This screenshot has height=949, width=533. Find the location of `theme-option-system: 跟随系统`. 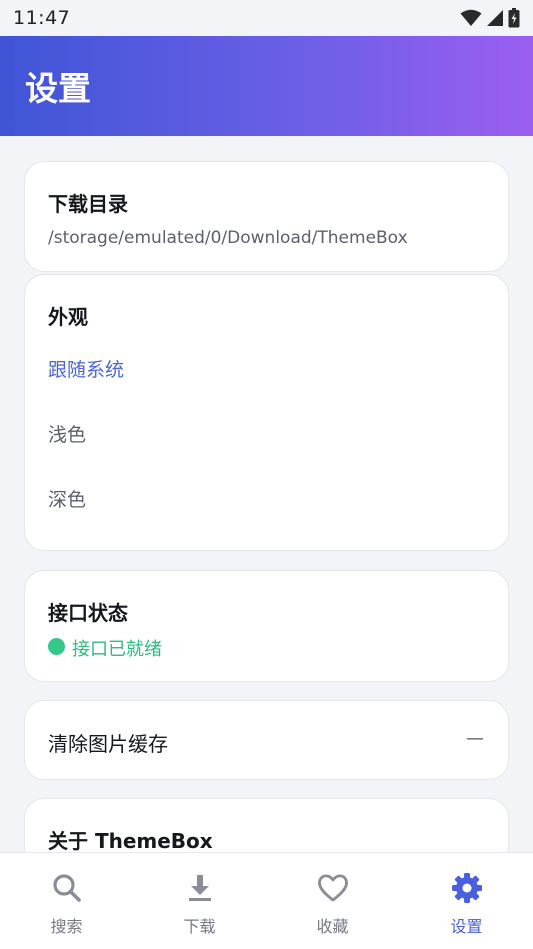

theme-option-system: 跟随系统 is located at coordinates (86, 368).